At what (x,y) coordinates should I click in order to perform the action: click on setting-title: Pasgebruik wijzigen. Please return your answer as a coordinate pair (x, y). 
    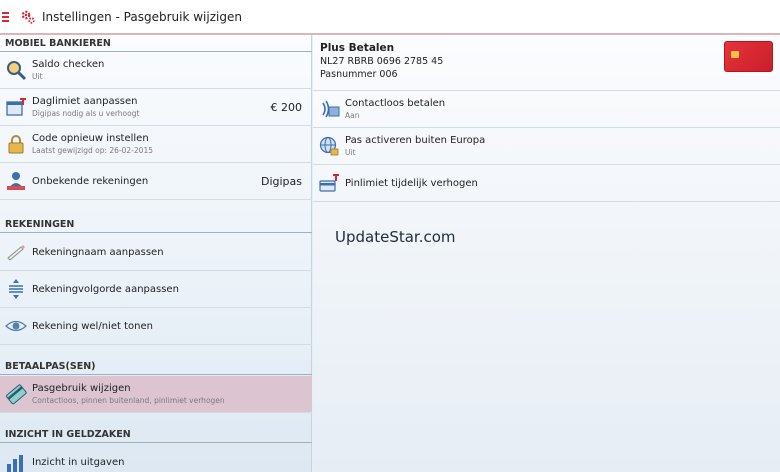
    Looking at the image, I should click on (81, 388).